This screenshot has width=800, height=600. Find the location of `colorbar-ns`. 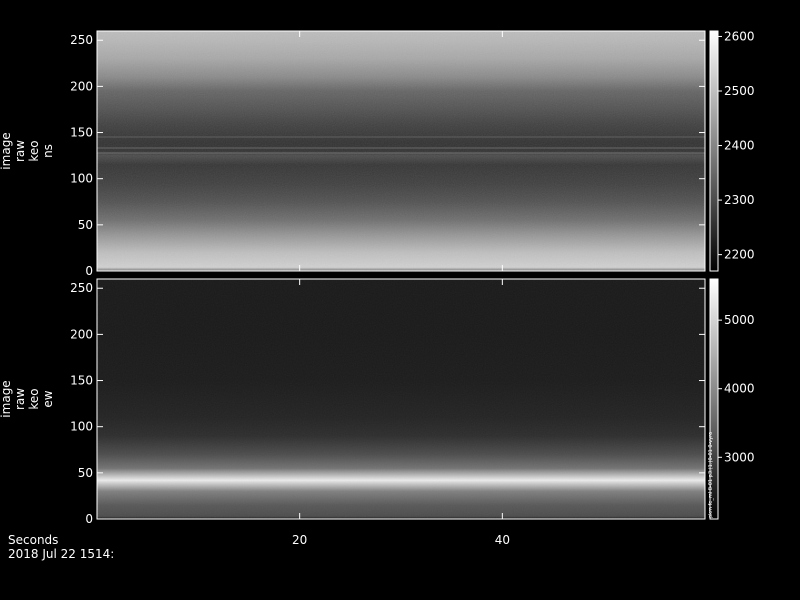

colorbar-ns is located at coordinates (714, 151).